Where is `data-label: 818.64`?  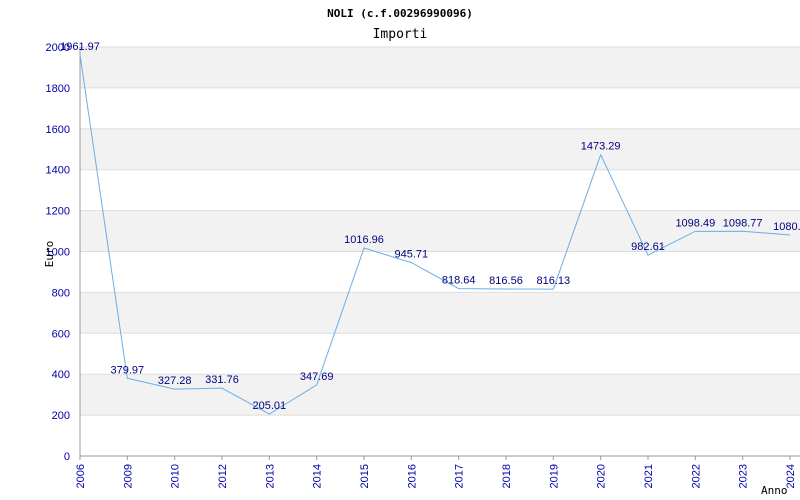 data-label: 818.64 is located at coordinates (459, 281).